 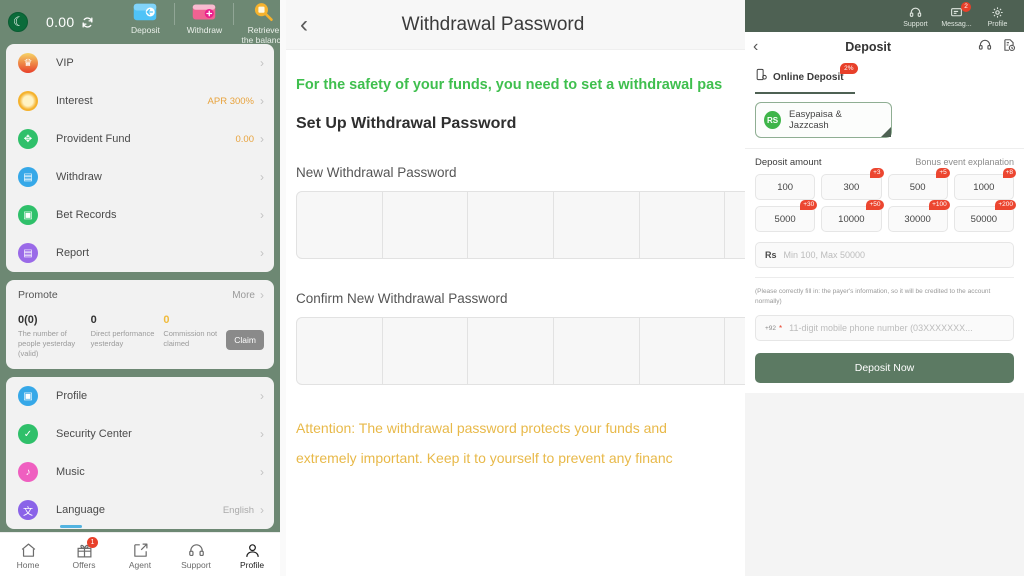 I want to click on right-topbar: Support 2 Messag... Profile, so click(x=884, y=16).